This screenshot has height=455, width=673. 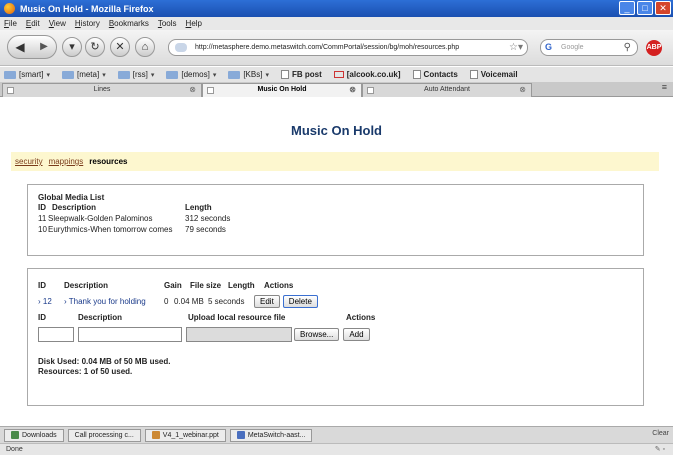 I want to click on reload-button: ↻, so click(x=95, y=47).